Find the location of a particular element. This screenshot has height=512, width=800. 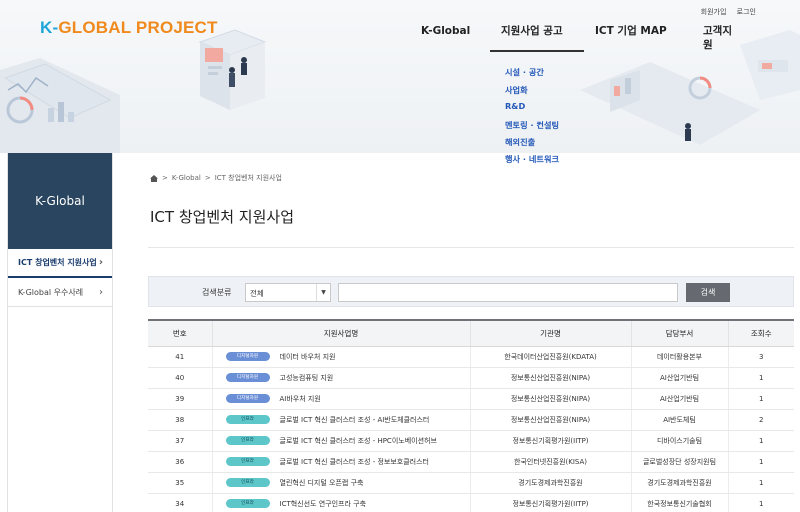

nav-support-notice: 지원사업 공고 is located at coordinates (537, 38).